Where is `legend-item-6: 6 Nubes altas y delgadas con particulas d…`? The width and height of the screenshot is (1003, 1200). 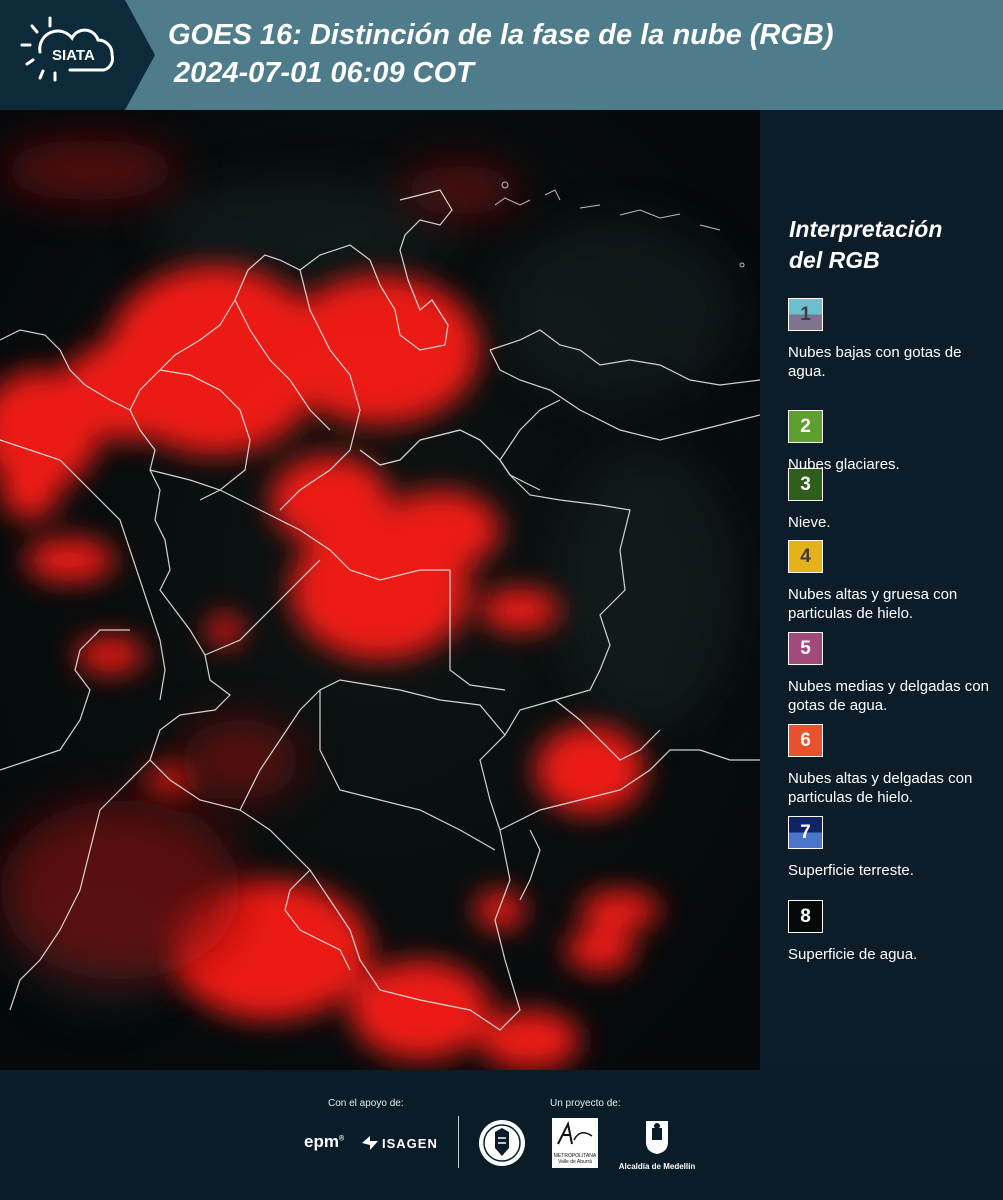
legend-item-6: 6 Nubes altas y delgadas con particulas d… is located at coordinates (894, 765).